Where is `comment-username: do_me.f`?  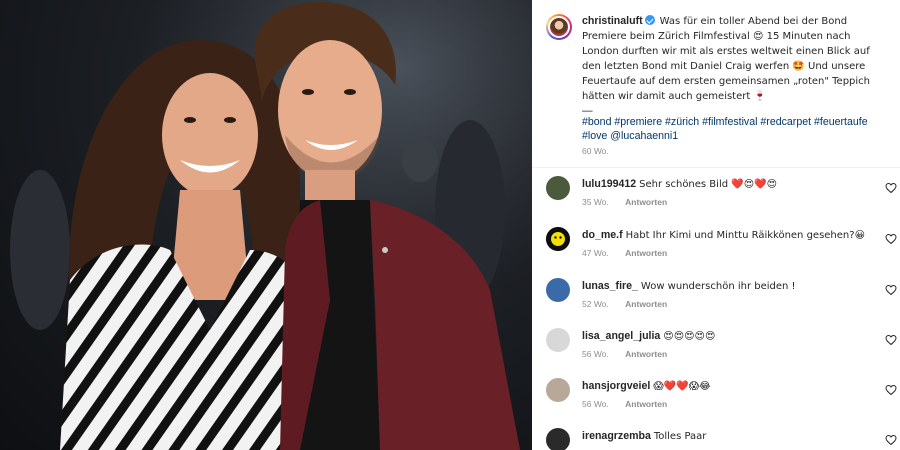
comment-username: do_me.f is located at coordinates (602, 235).